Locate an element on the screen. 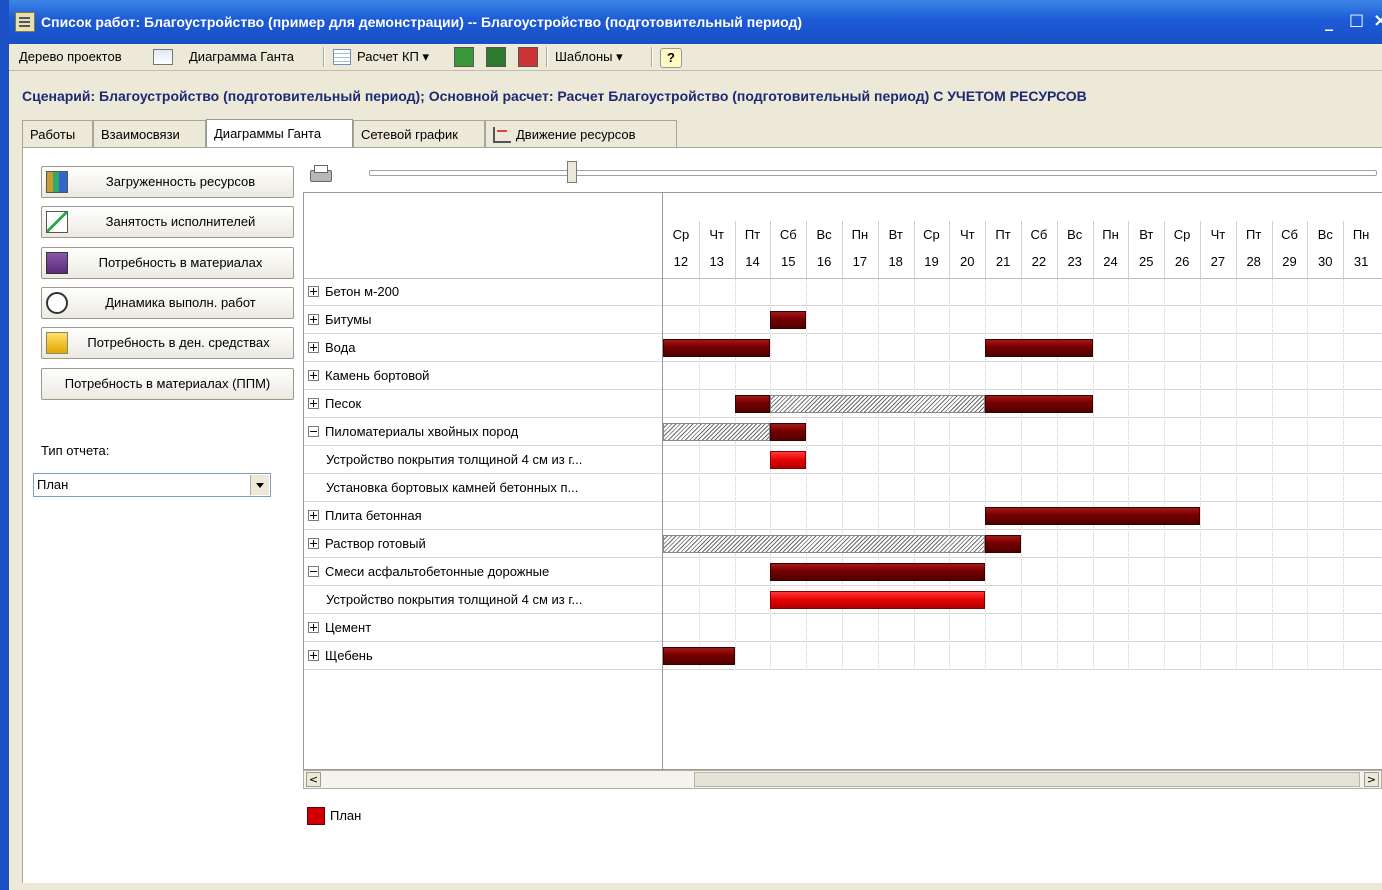 The image size is (1382, 890). calc-button: Расчет КП ▾ is located at coordinates (393, 57).